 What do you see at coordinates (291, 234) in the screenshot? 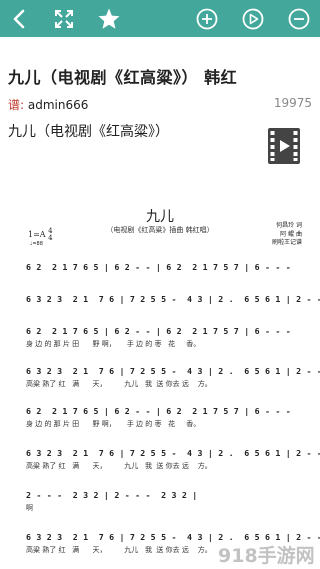
I see `credit-composer: 阿 鲲 曲` at bounding box center [291, 234].